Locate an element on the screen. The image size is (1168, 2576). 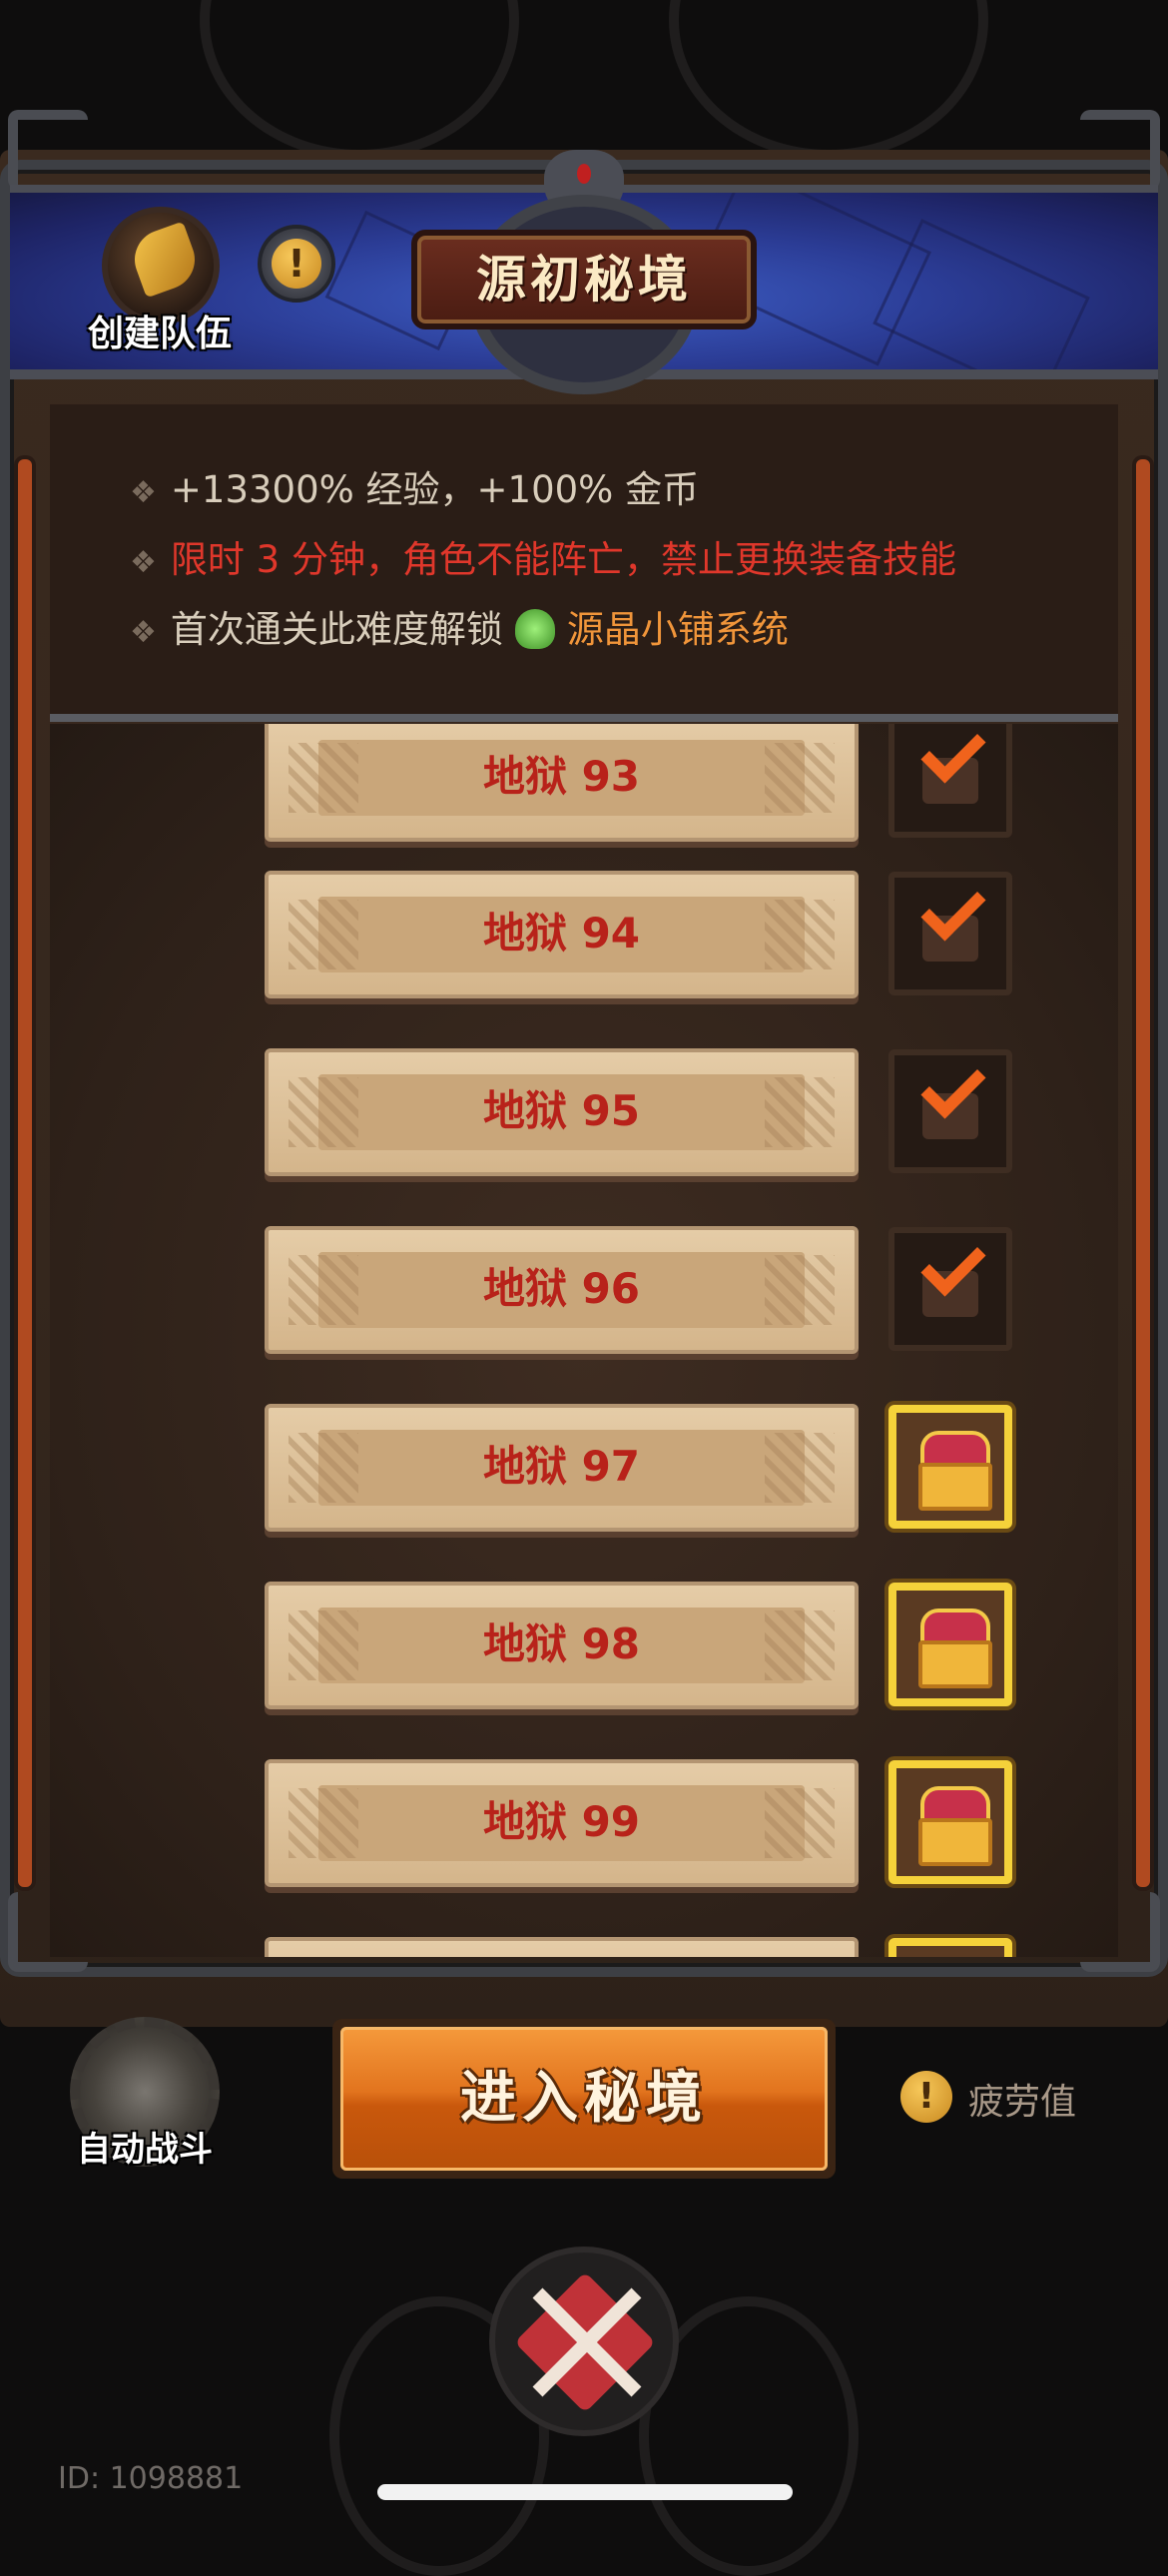
level-label: 地狱 99 is located at coordinates (561, 1821).